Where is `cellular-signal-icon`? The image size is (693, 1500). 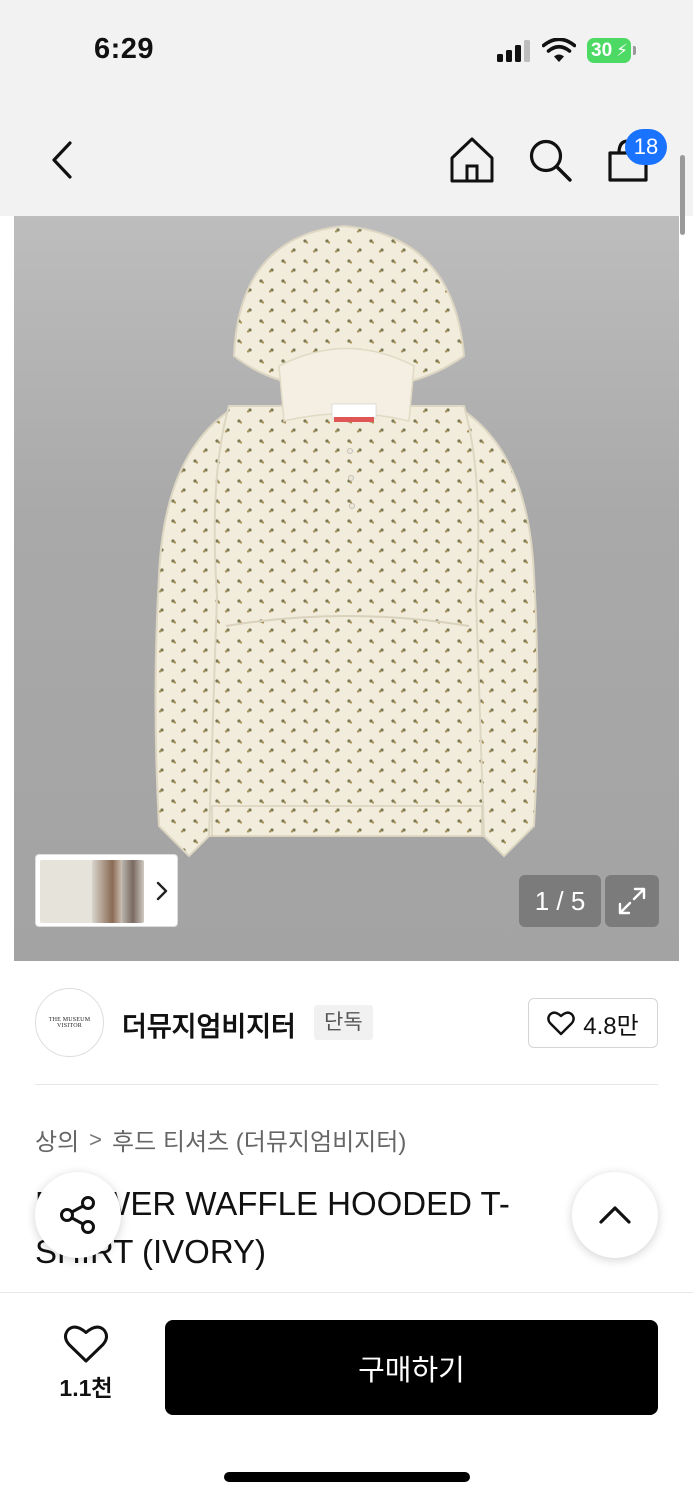
cellular-signal-icon is located at coordinates (515, 51).